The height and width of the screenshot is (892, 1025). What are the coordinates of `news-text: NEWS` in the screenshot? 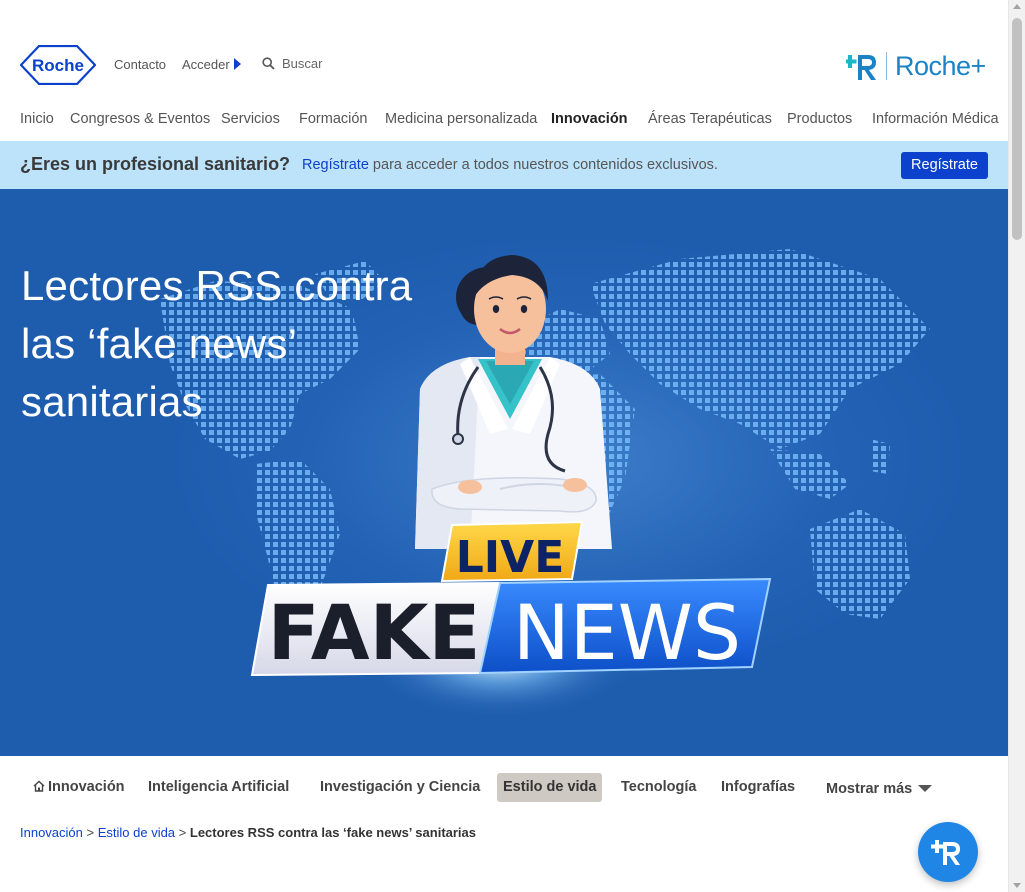 It's located at (627, 632).